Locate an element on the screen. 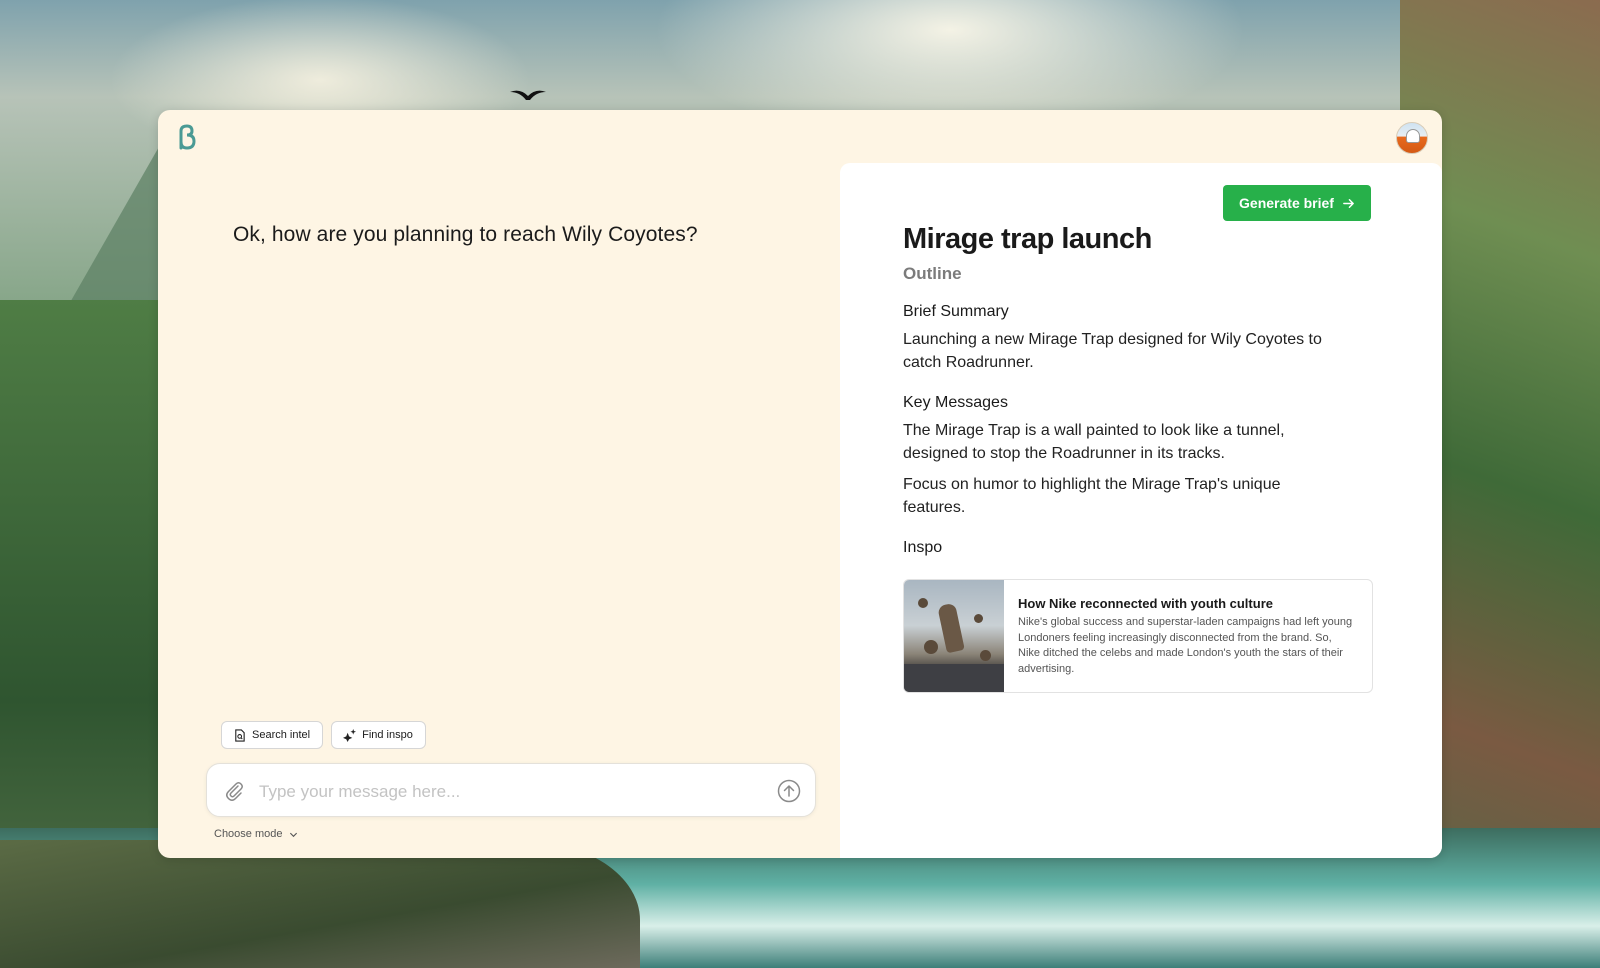 The image size is (1600, 968). chevron-down-icon is located at coordinates (293, 834).